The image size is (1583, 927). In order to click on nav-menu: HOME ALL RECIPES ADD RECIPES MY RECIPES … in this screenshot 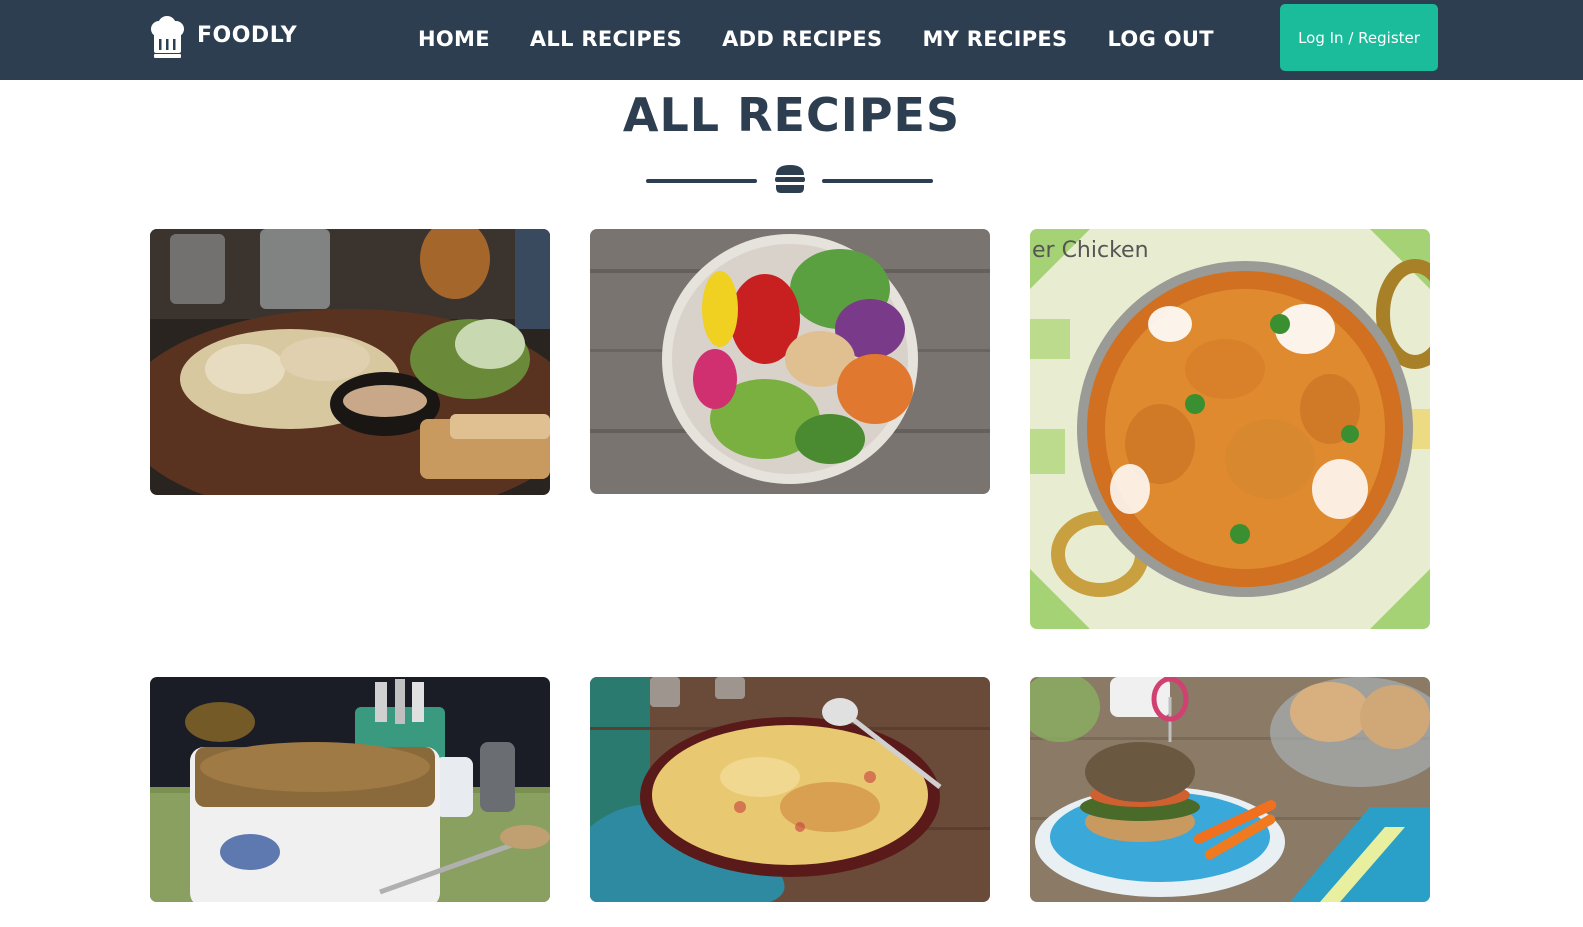, I will do `click(816, 39)`.